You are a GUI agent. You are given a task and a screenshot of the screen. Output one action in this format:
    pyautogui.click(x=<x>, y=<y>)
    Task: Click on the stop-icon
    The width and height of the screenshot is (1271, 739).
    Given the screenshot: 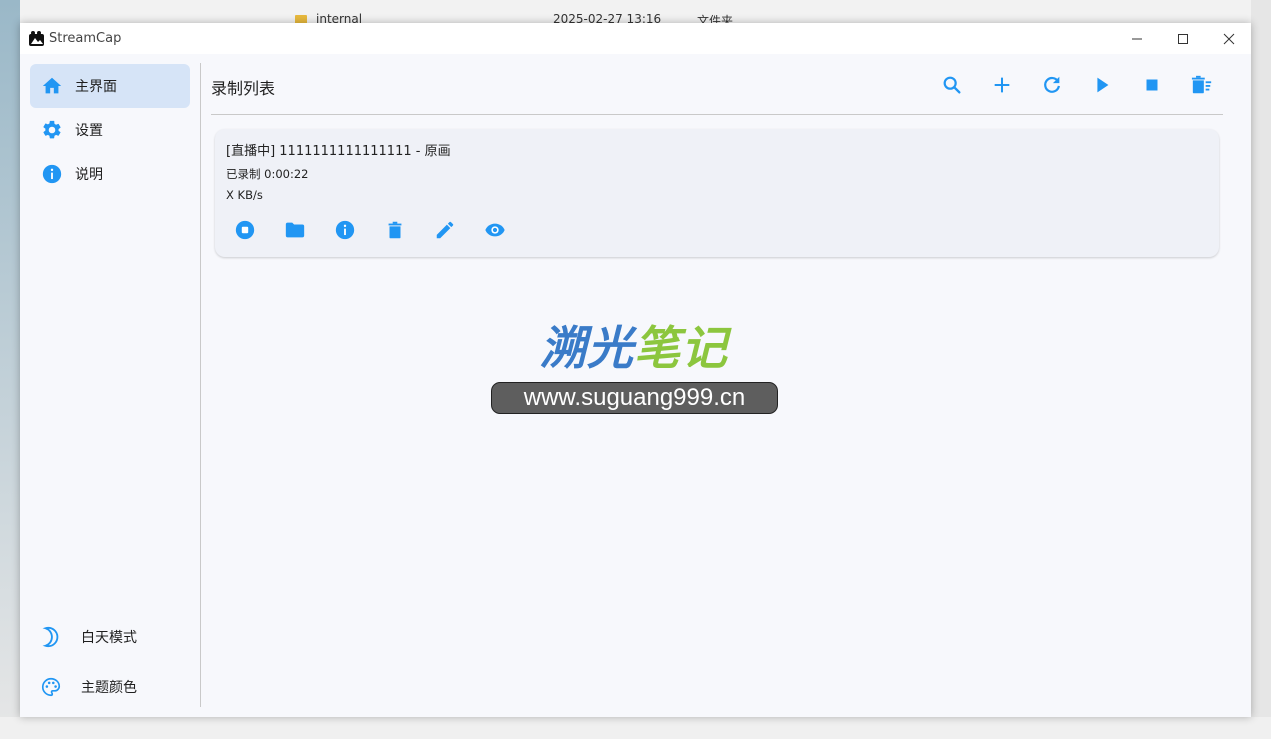 What is the action you would take?
    pyautogui.click(x=1152, y=85)
    